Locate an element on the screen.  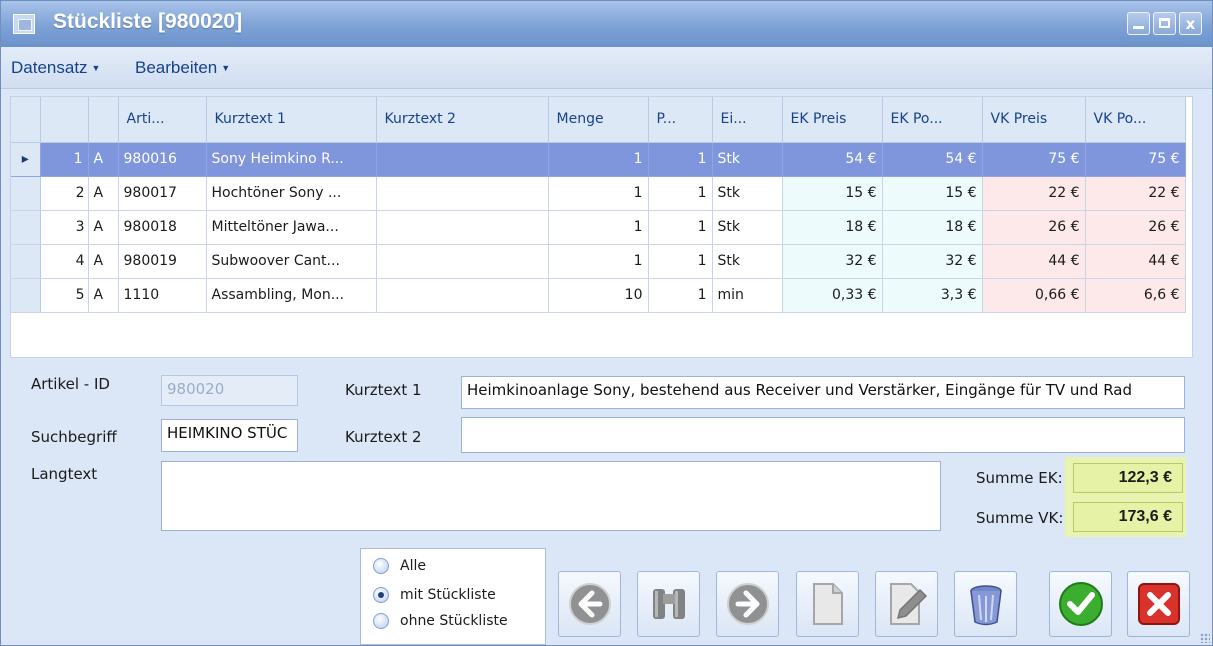
radio-alle: Alle is located at coordinates (399, 566).